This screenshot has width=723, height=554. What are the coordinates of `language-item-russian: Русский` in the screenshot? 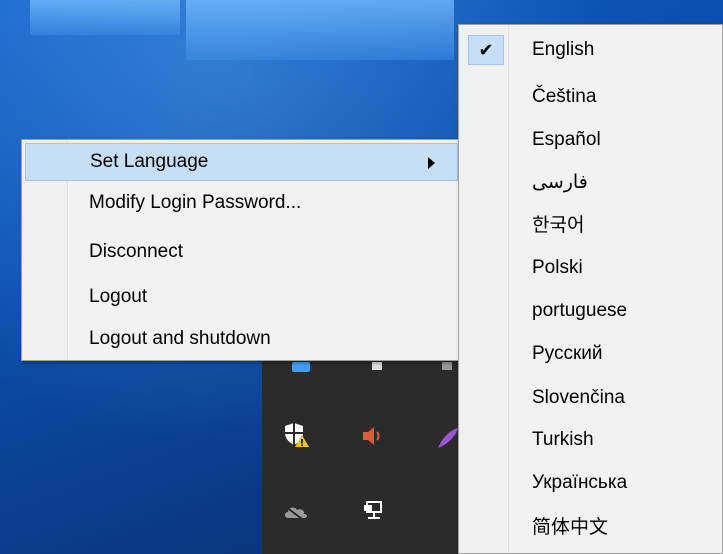 It's located at (591, 354).